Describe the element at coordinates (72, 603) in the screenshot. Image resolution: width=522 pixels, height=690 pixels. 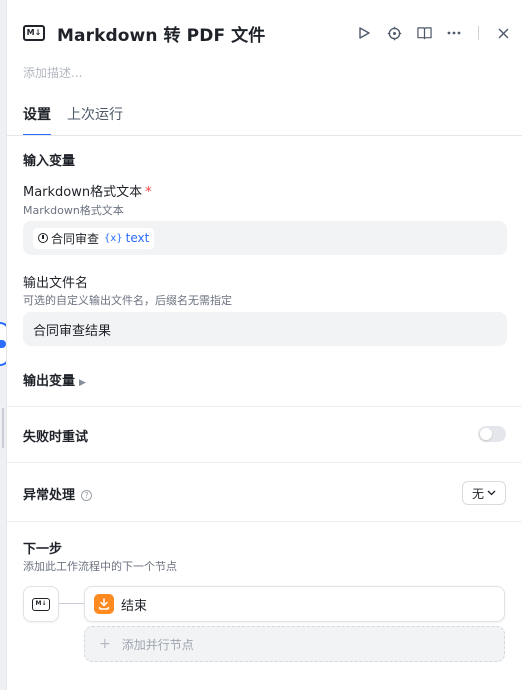
I see `node-connector` at that location.